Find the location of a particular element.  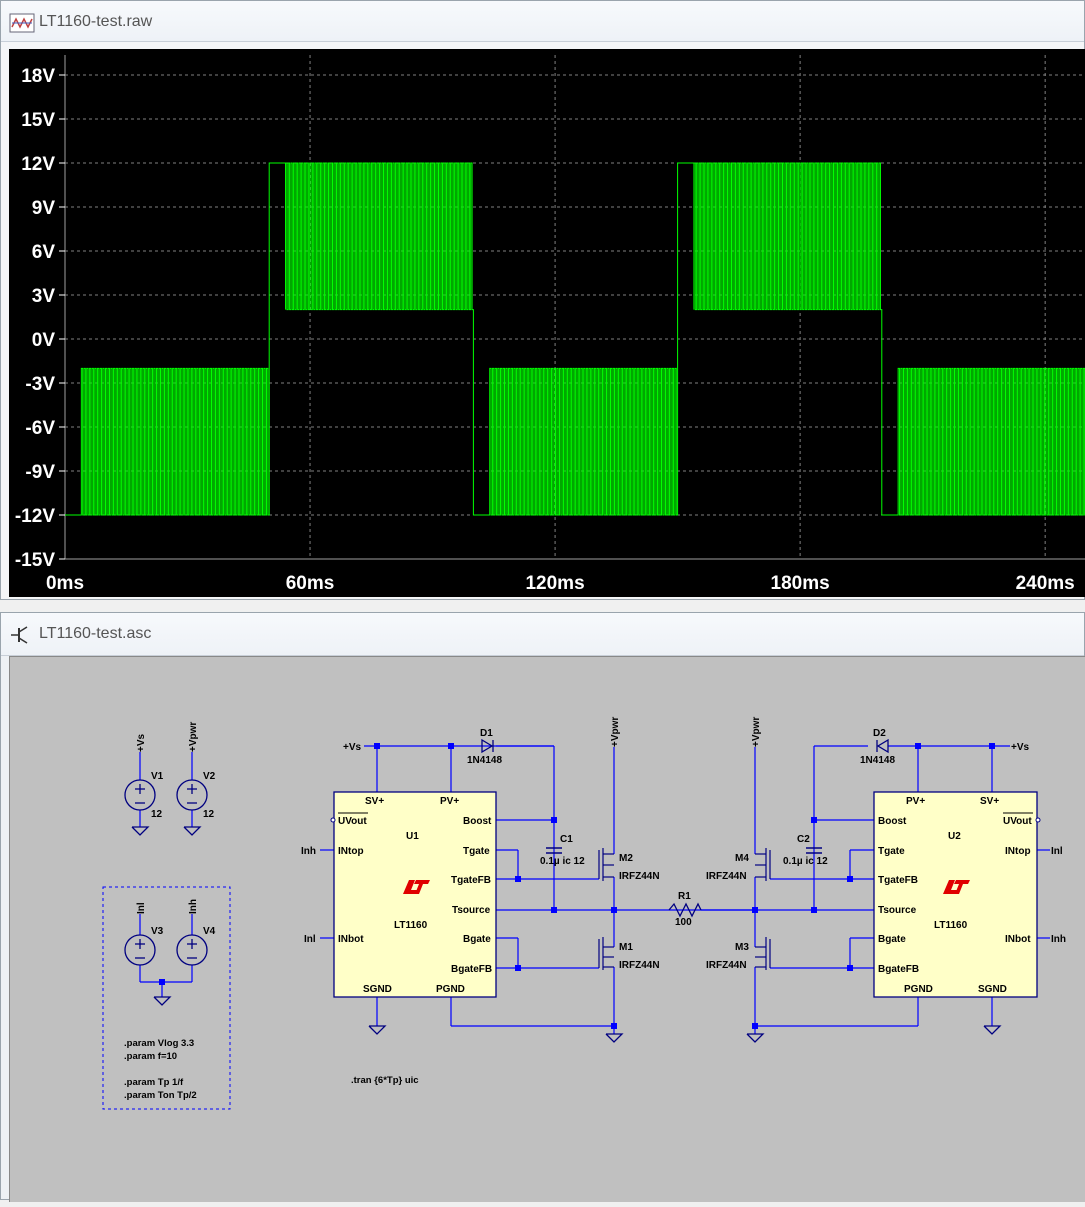

u2-pin-bgate: Bgate is located at coordinates (892, 939).